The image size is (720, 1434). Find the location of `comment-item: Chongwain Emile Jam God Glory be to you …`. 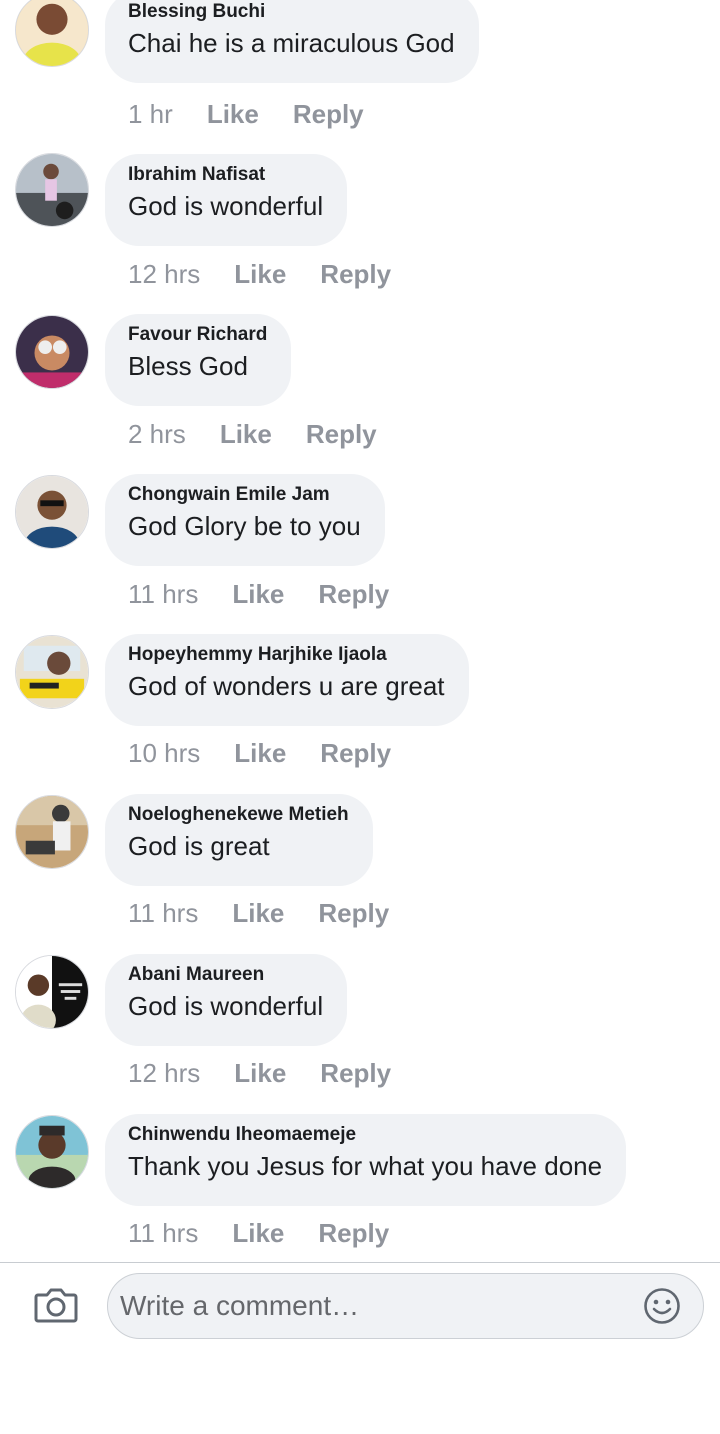

comment-item: Chongwain Emile Jam God Glory be to you … is located at coordinates (360, 557).